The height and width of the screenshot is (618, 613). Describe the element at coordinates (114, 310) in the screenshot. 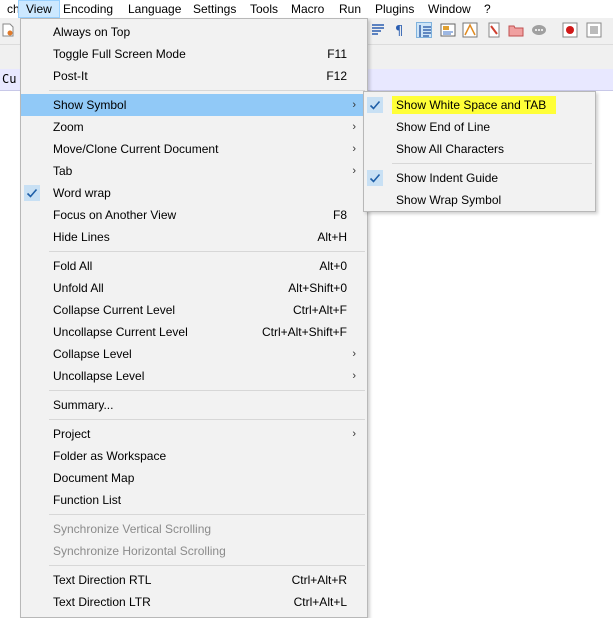

I see `menu-item-label: Collapse Current Level` at that location.